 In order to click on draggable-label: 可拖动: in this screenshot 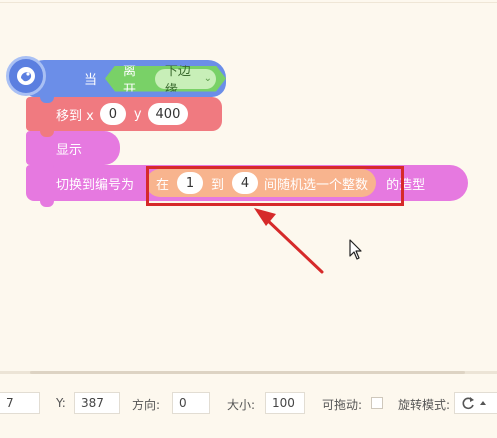, I will do `click(342, 405)`.